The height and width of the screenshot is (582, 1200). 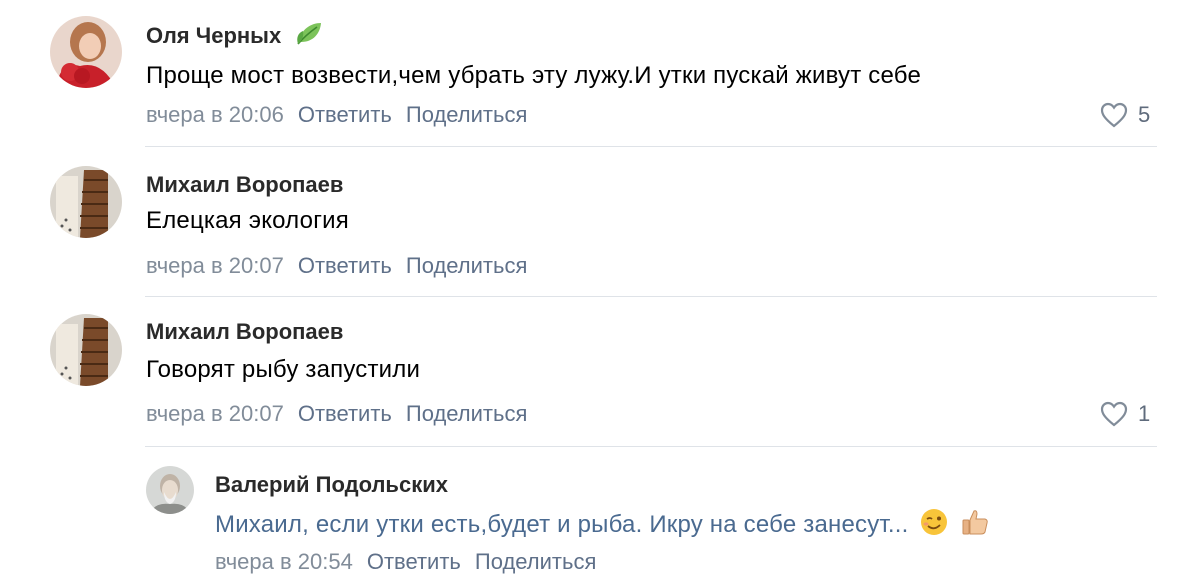 What do you see at coordinates (331, 485) in the screenshot?
I see `author-name: Валерий Подольских` at bounding box center [331, 485].